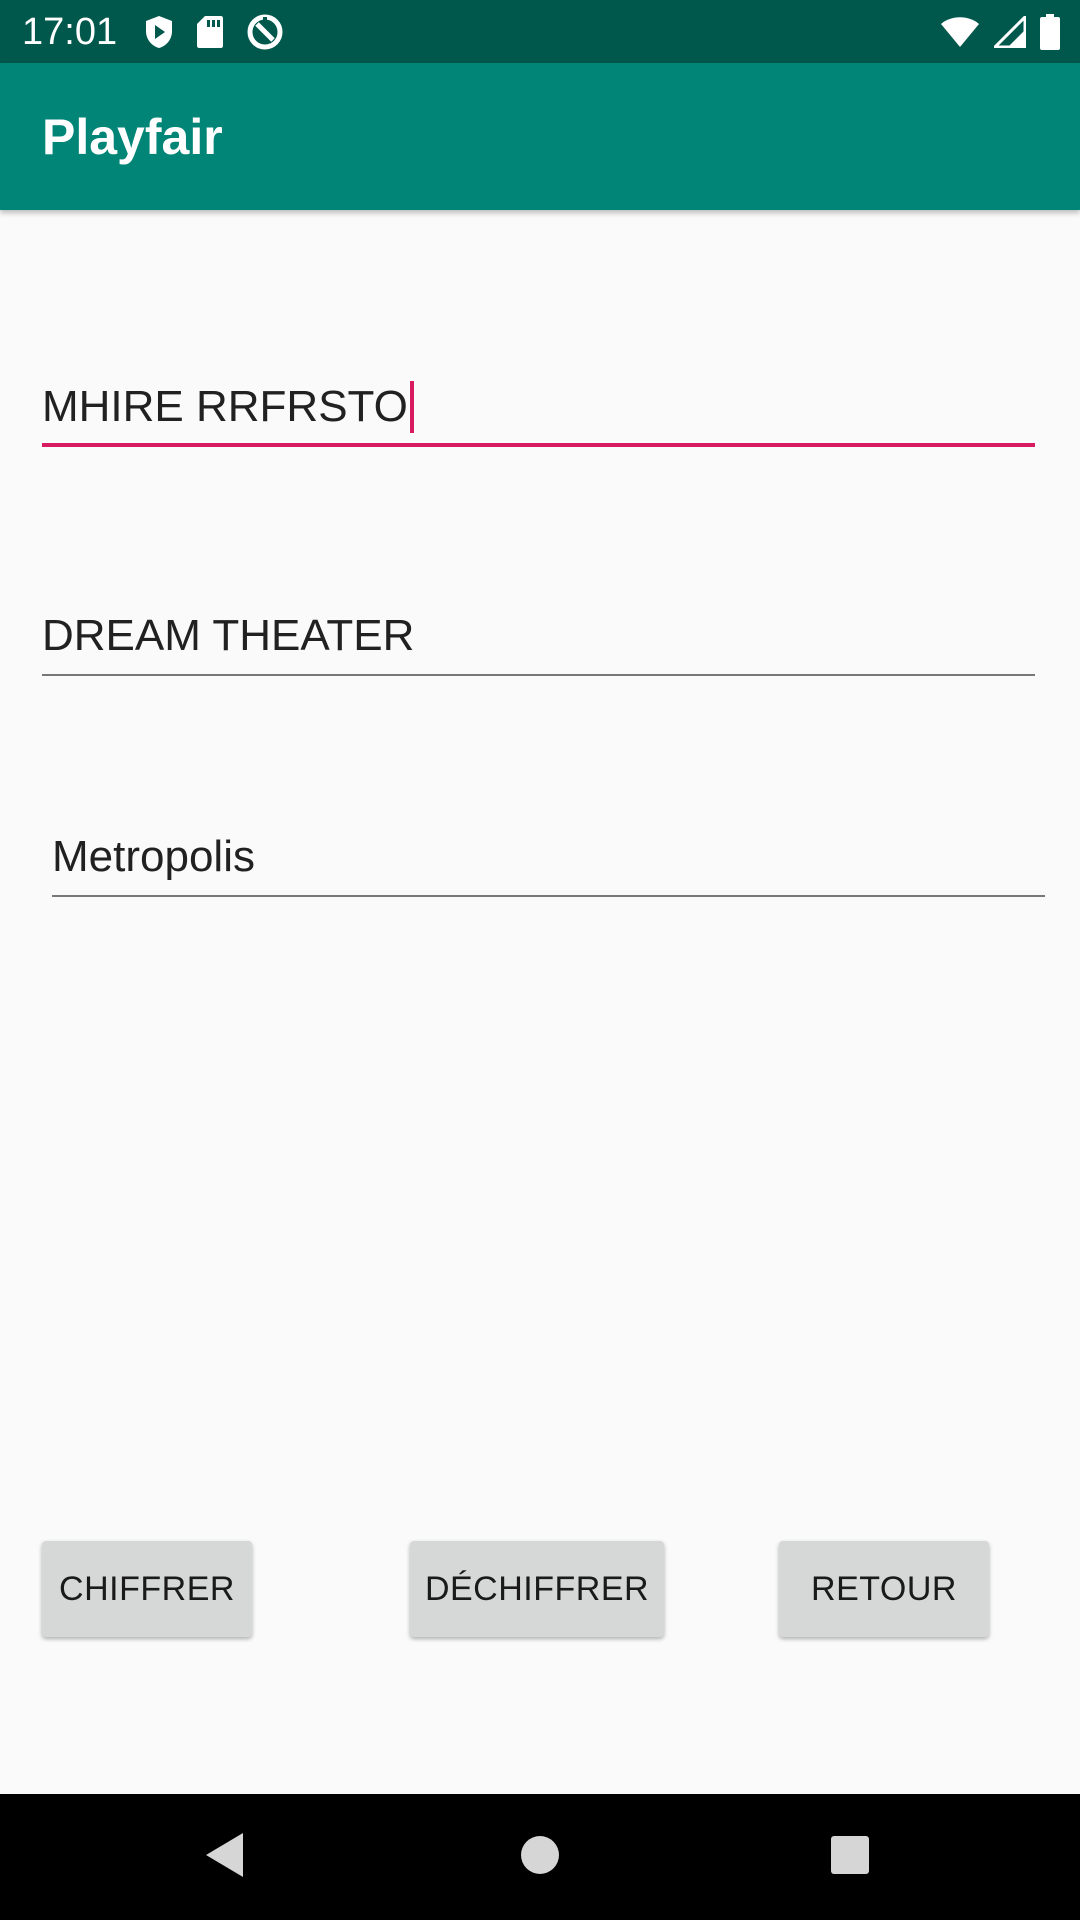  I want to click on result-field: MHIRE RRFRSTO, so click(538, 405).